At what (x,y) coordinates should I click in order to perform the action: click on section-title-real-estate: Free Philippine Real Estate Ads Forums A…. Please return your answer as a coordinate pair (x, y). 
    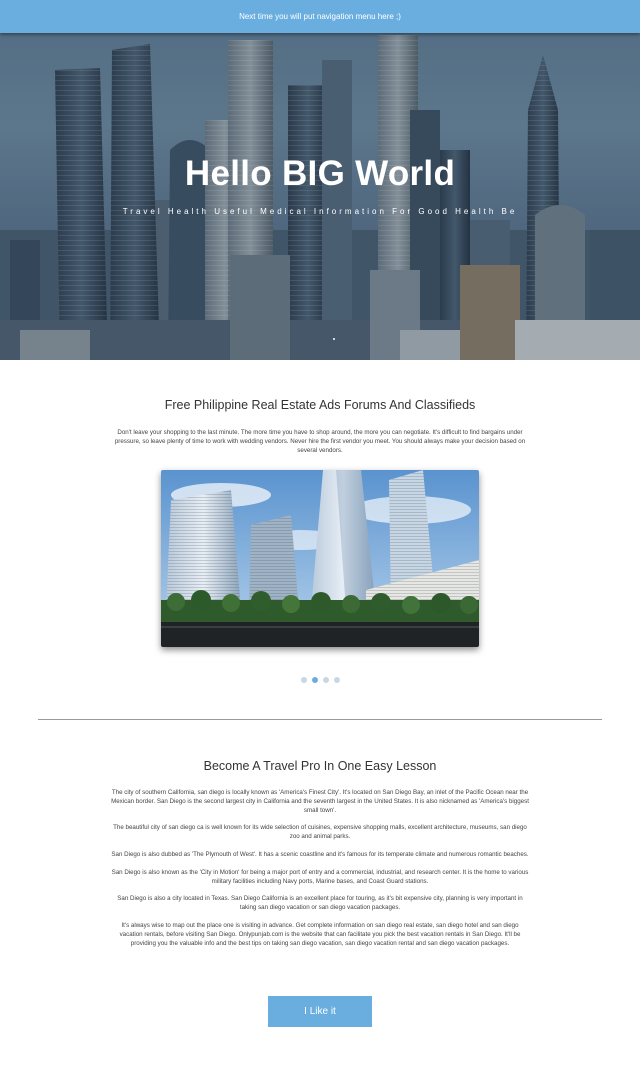
    Looking at the image, I should click on (320, 405).